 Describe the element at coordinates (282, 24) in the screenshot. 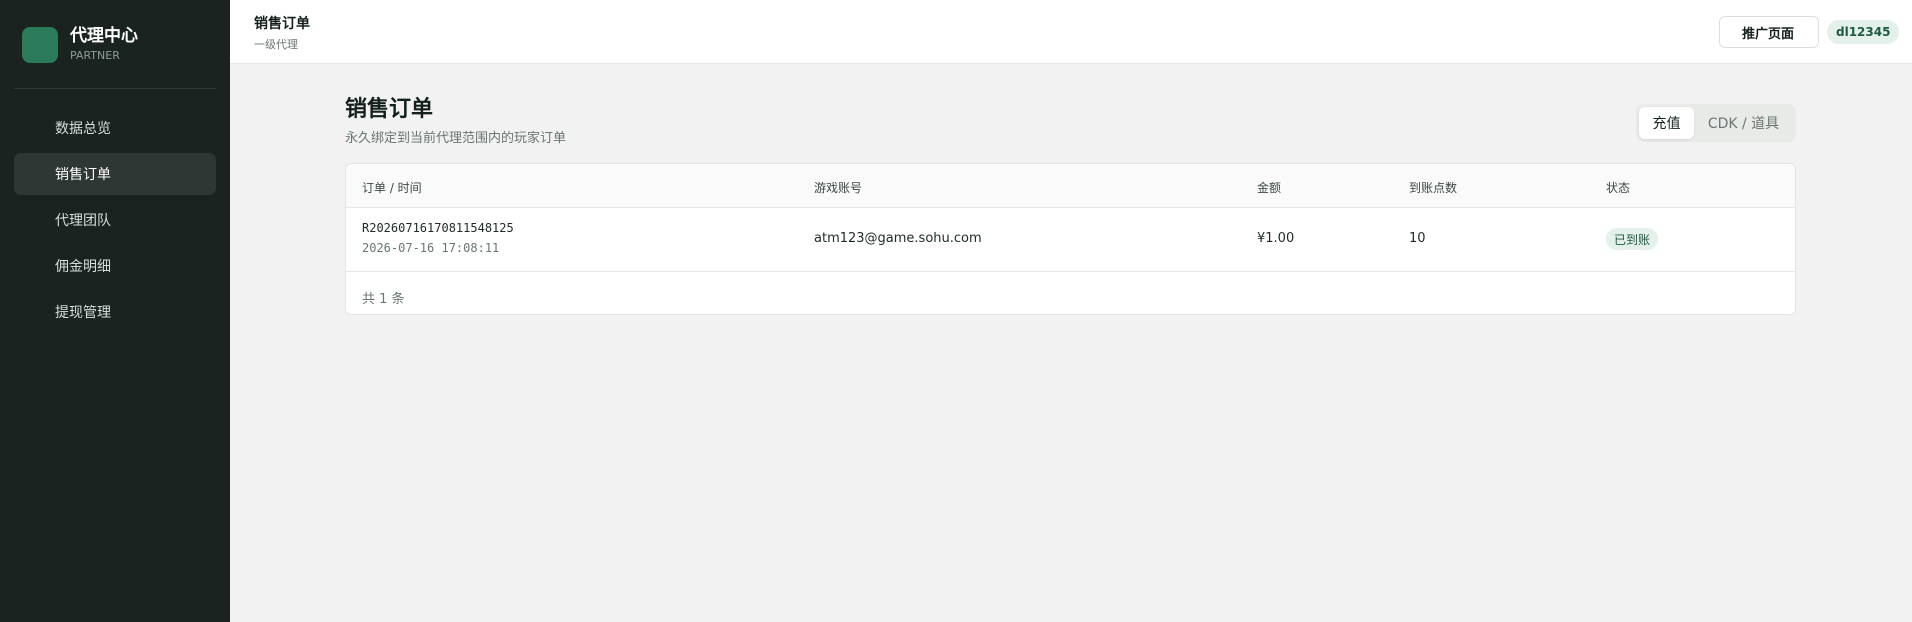

I see `header-title: 销售订单` at that location.